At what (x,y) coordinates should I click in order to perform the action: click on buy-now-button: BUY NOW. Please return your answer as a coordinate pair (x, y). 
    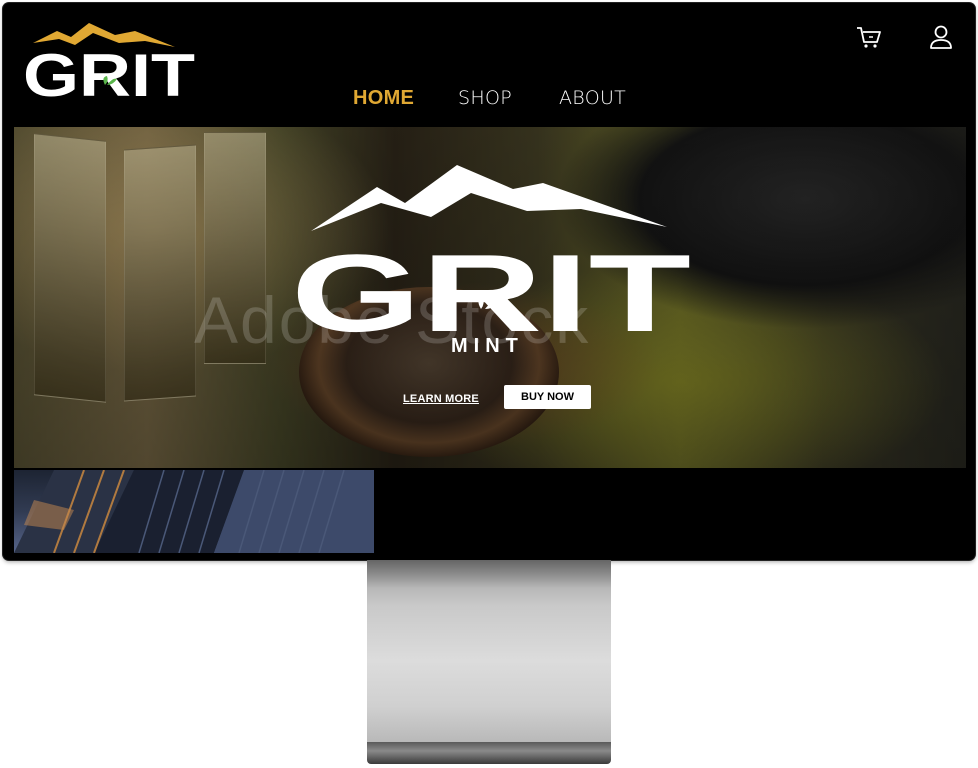
    Looking at the image, I should click on (547, 397).